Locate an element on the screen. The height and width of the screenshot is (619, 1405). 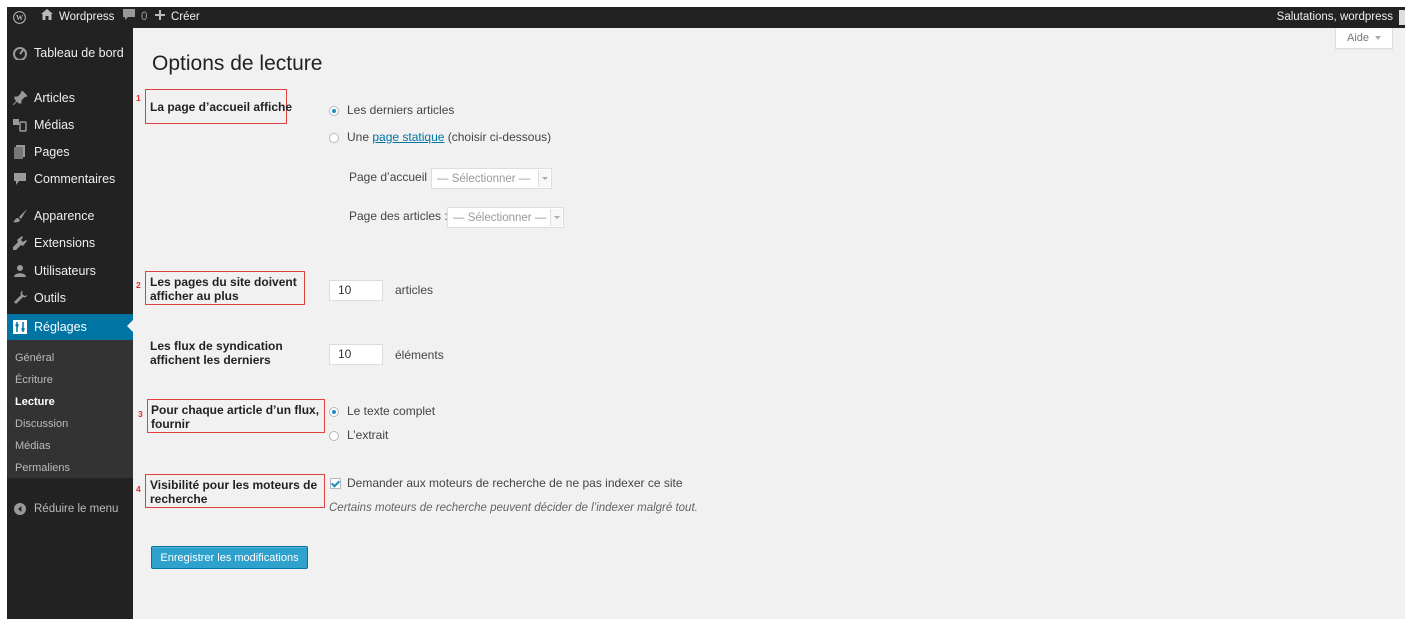
avatar is located at coordinates (1402, 17).